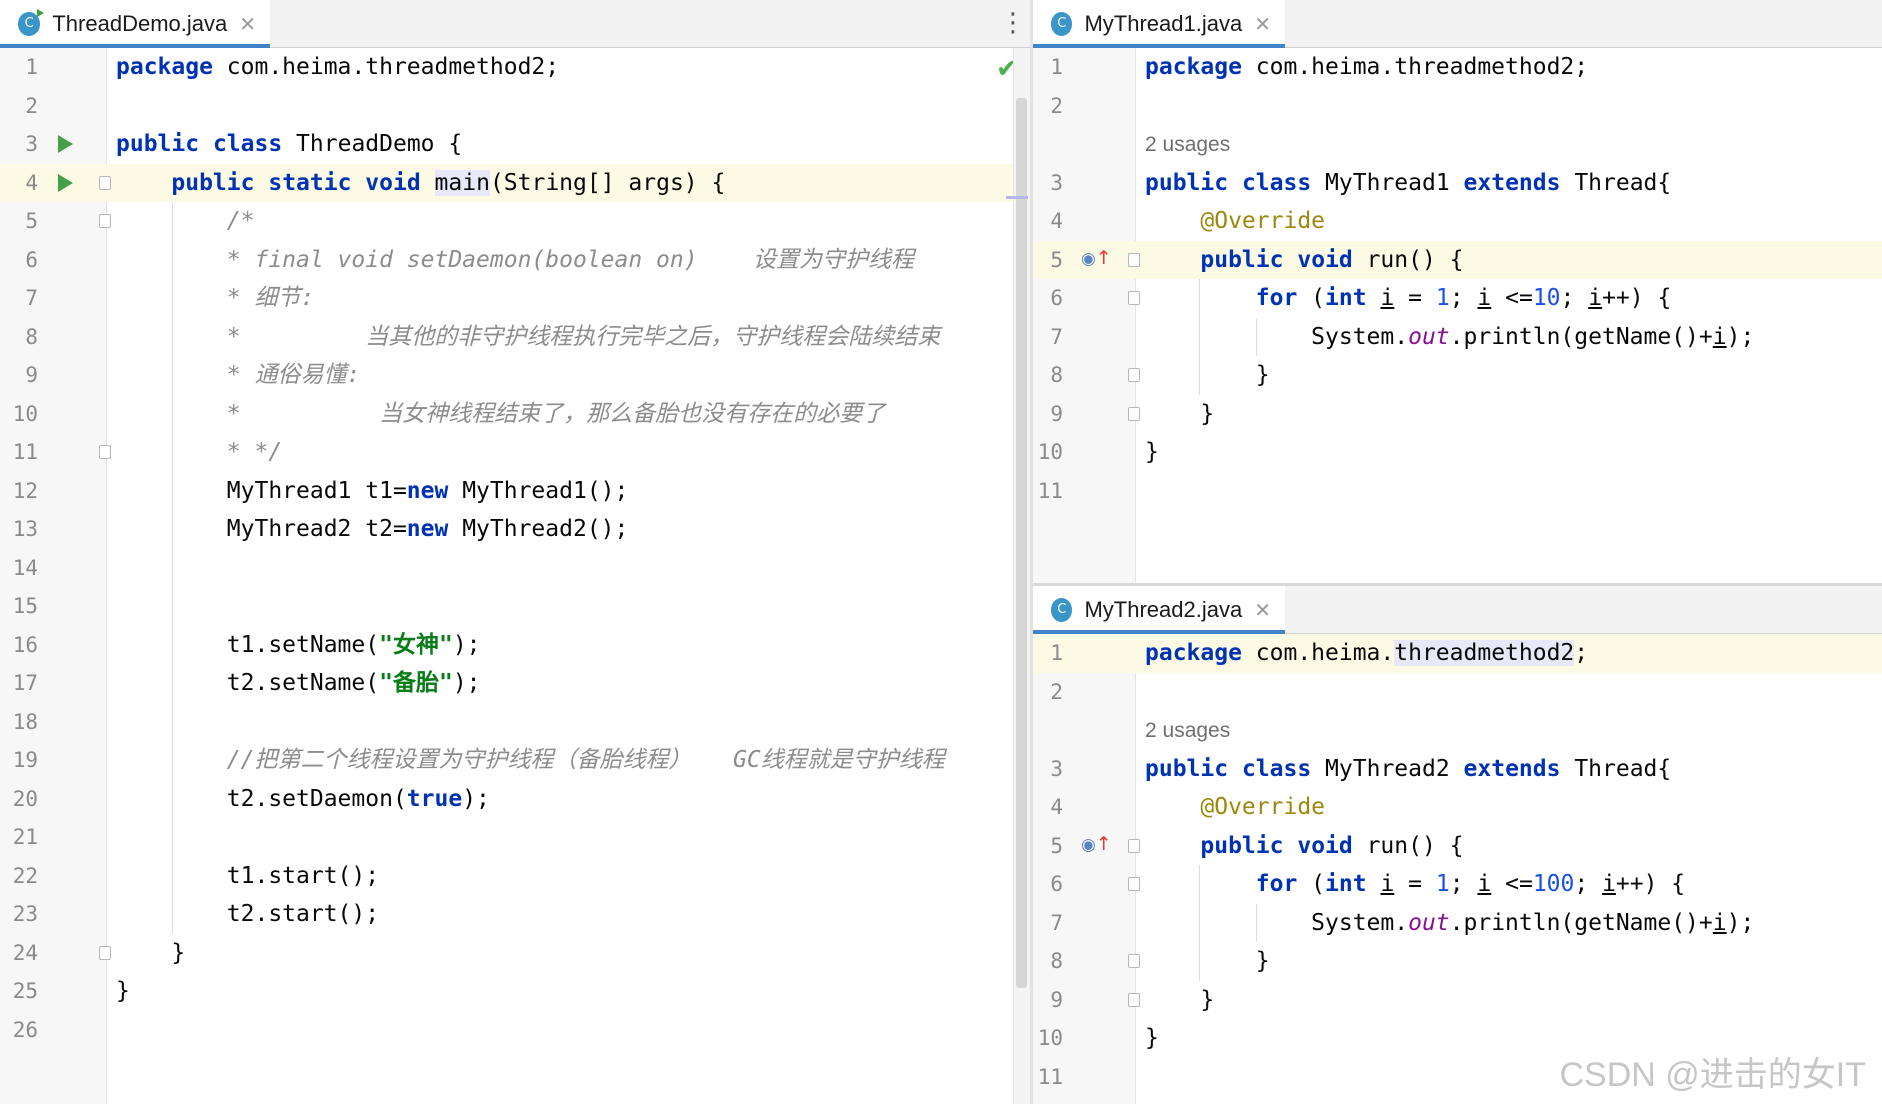 This screenshot has width=1882, height=1104. Describe the element at coordinates (1062, 23) in the screenshot. I see `java-class-icon: C` at that location.